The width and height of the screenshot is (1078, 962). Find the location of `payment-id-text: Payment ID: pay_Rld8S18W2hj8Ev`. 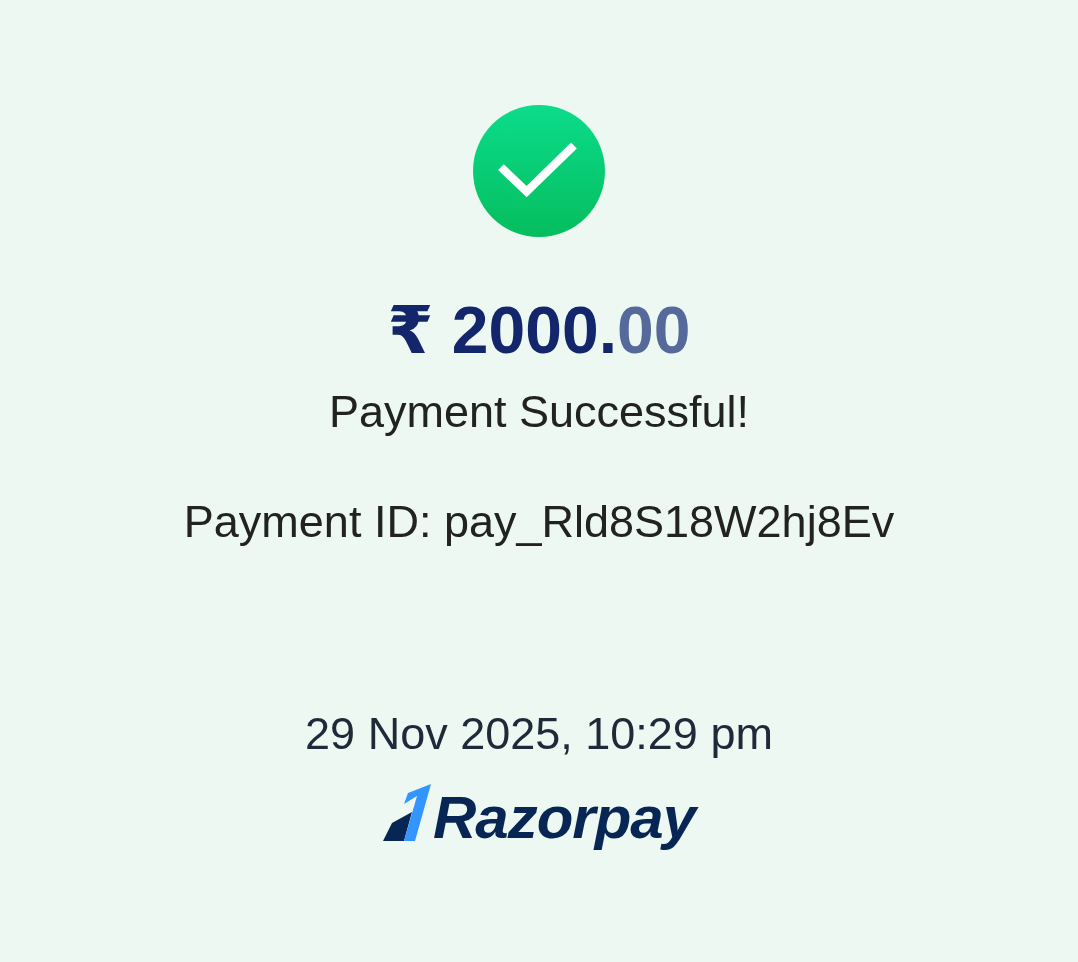

payment-id-text: Payment ID: pay_Rld8S18W2hj8Ev is located at coordinates (539, 522).